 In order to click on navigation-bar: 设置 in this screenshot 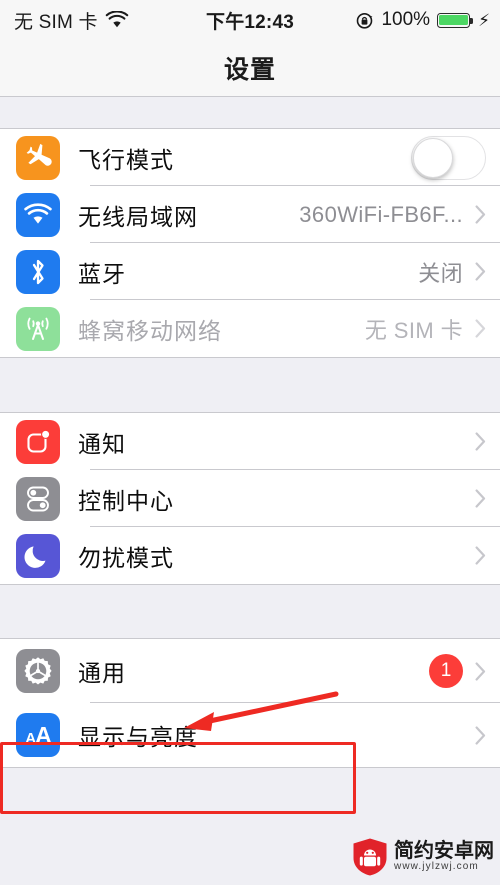, I will do `click(250, 68)`.